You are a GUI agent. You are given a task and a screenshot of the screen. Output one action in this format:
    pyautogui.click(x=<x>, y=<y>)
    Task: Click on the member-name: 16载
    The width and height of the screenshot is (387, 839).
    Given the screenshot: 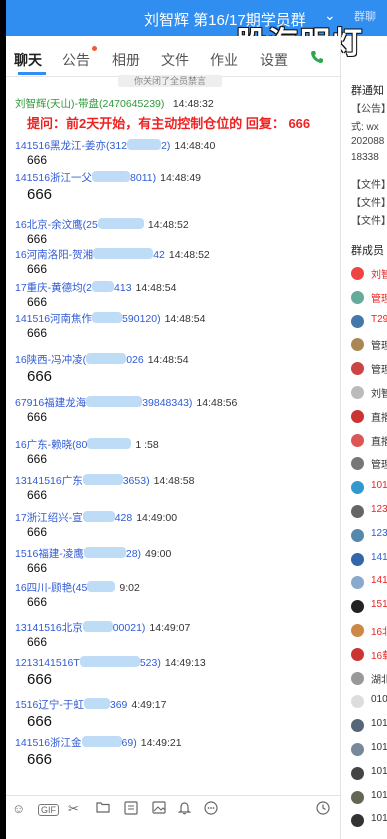 What is the action you would take?
    pyautogui.click(x=379, y=656)
    